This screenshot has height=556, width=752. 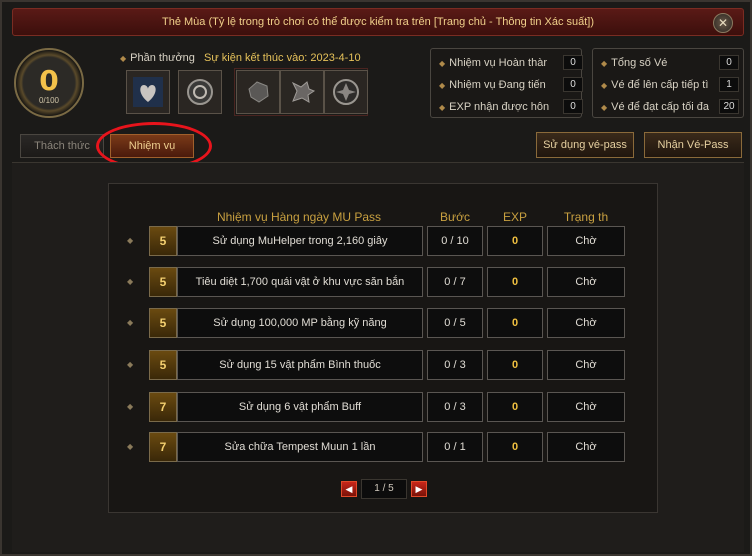 I want to click on mission-step: 0 / 1, so click(x=455, y=447).